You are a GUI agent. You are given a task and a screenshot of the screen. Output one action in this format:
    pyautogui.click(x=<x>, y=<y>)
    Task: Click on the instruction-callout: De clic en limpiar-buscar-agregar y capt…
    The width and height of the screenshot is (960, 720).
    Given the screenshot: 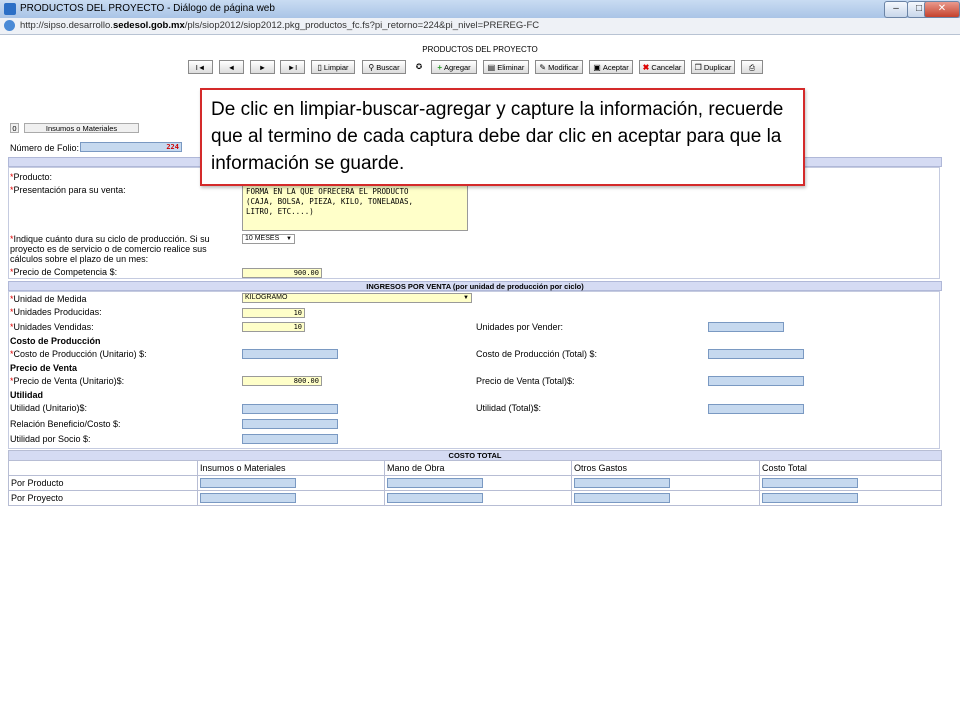 What is the action you would take?
    pyautogui.click(x=502, y=137)
    